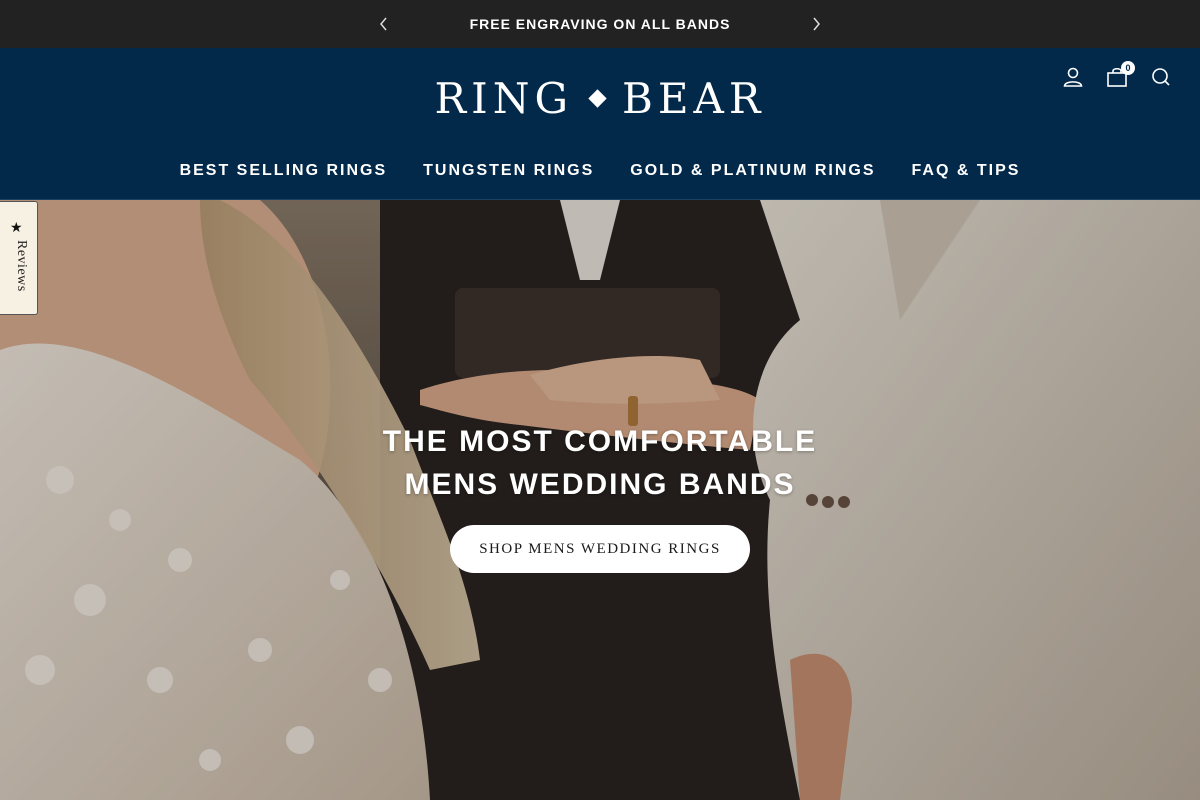 The width and height of the screenshot is (1200, 800). I want to click on account-button, so click(1073, 78).